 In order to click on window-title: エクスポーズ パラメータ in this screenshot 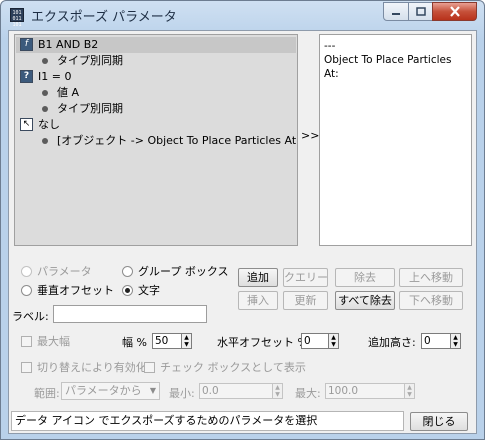, I will do `click(104, 17)`.